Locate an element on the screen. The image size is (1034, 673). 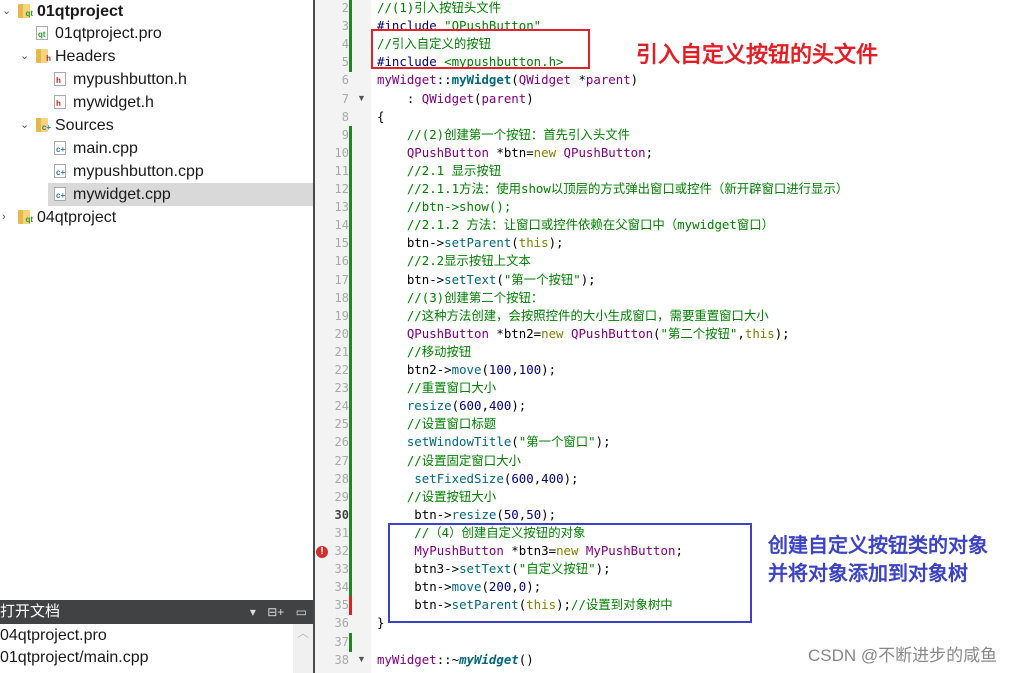
code-token: //2.2显示按钮上文本 is located at coordinates (454, 261).